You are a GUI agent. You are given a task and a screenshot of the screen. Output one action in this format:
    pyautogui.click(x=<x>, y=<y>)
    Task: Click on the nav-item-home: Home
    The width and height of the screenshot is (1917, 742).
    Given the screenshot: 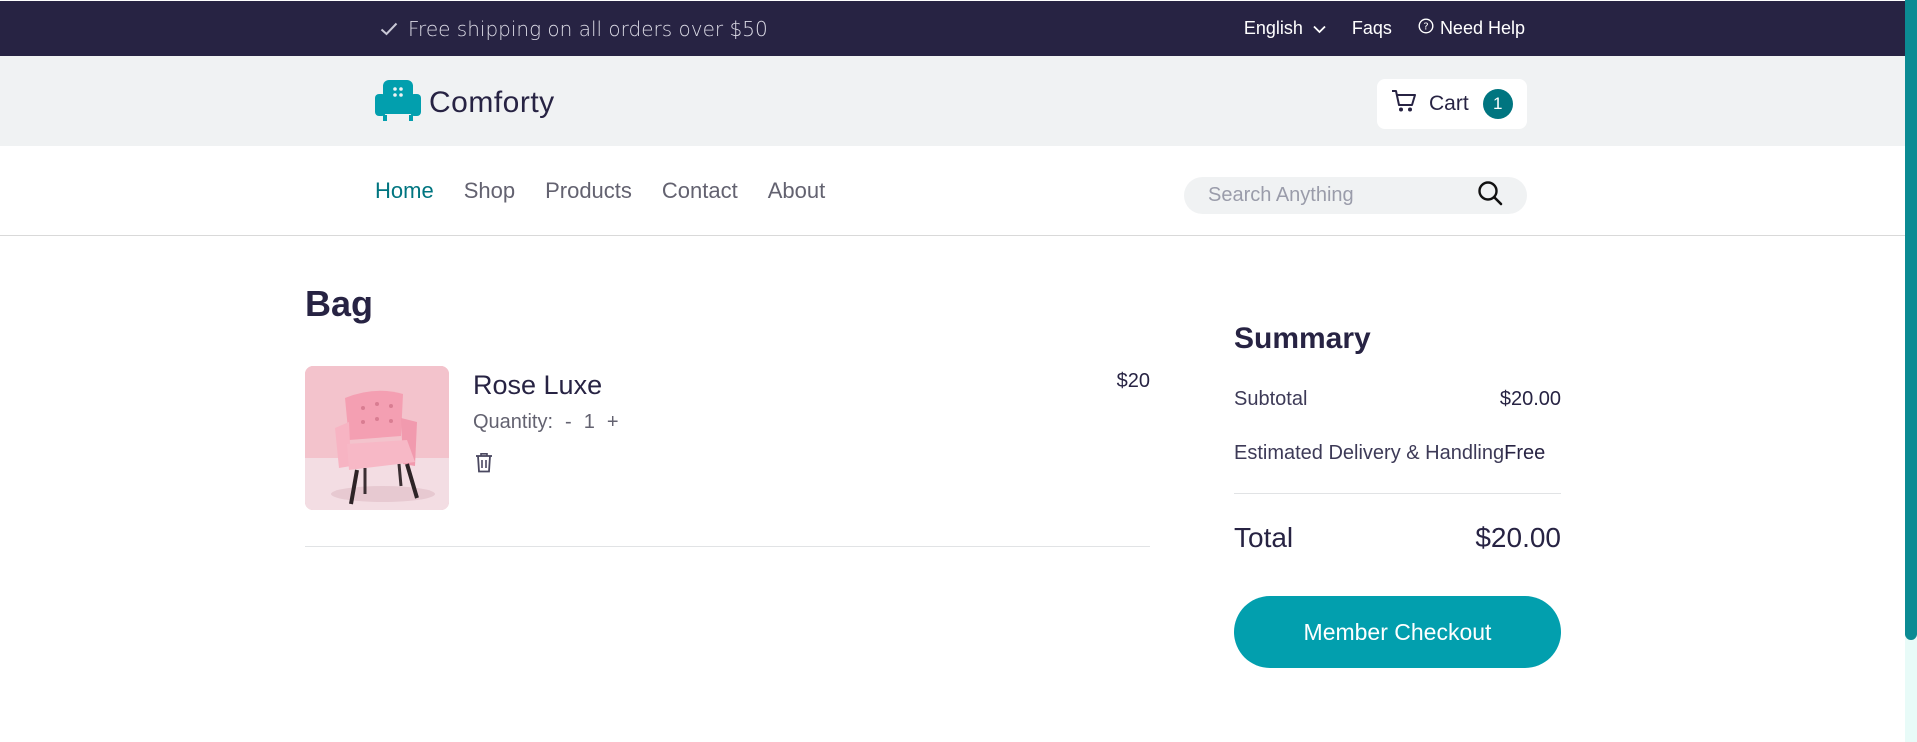 What is the action you would take?
    pyautogui.click(x=404, y=191)
    